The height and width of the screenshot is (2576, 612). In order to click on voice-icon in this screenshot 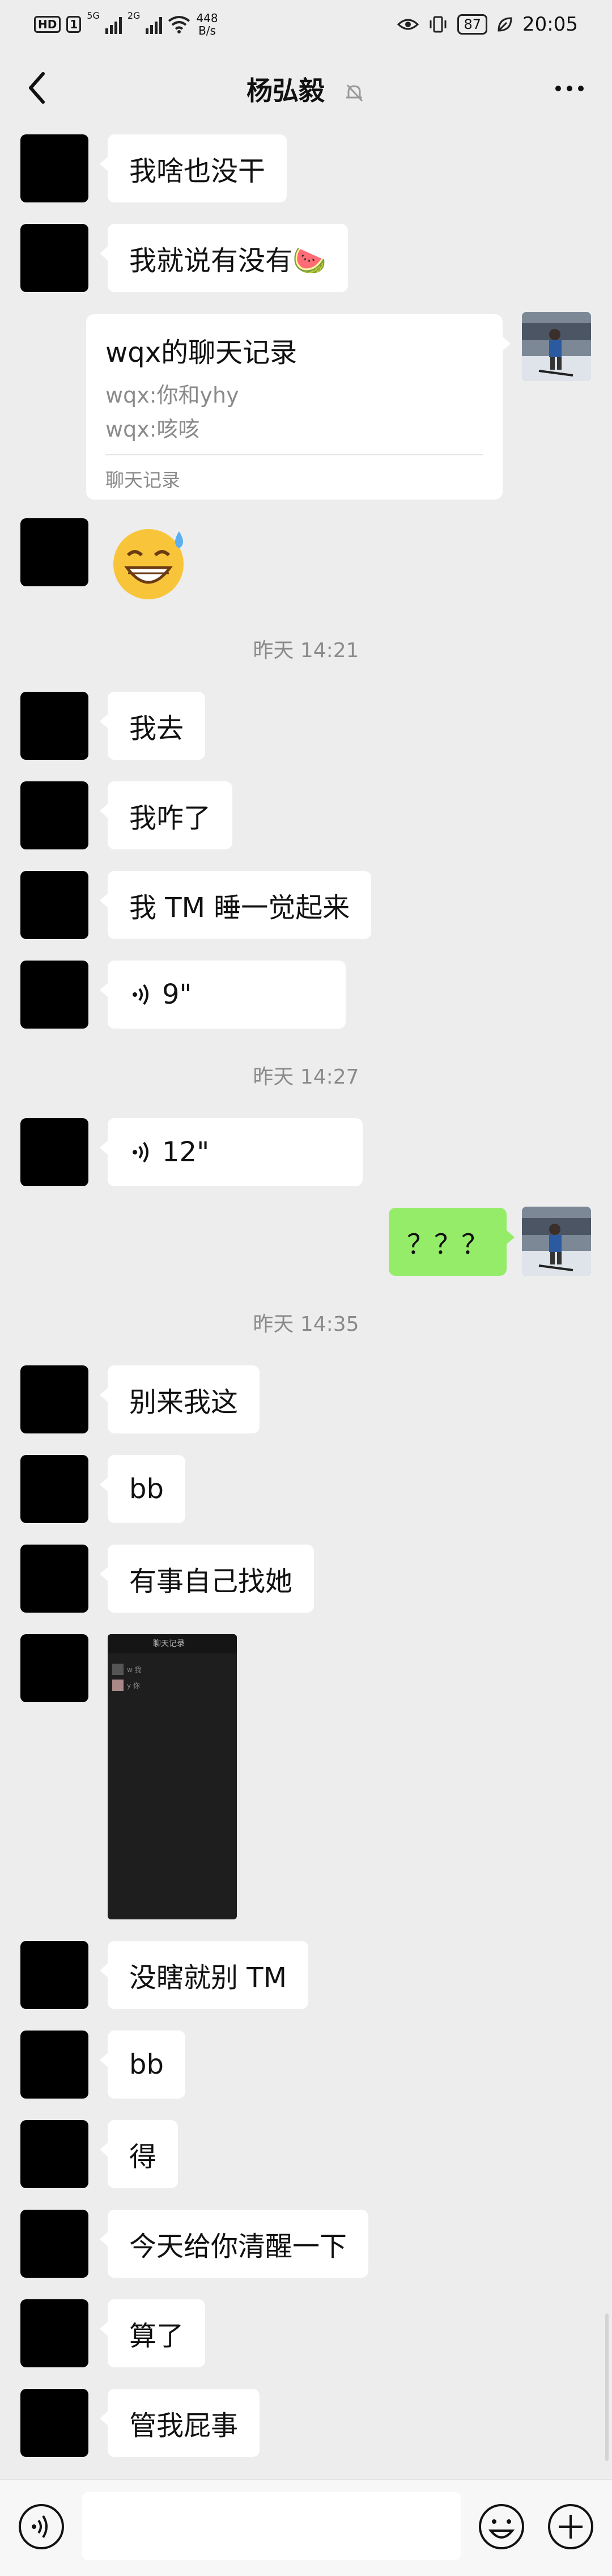, I will do `click(41, 2526)`.